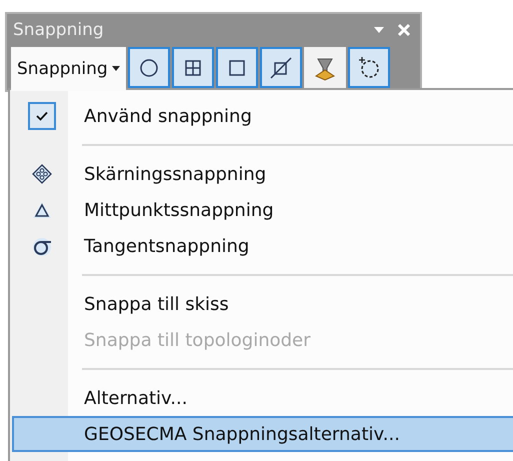 The height and width of the screenshot is (461, 513). What do you see at coordinates (262, 246) in the screenshot?
I see `menu-item: Tangentsnappning` at bounding box center [262, 246].